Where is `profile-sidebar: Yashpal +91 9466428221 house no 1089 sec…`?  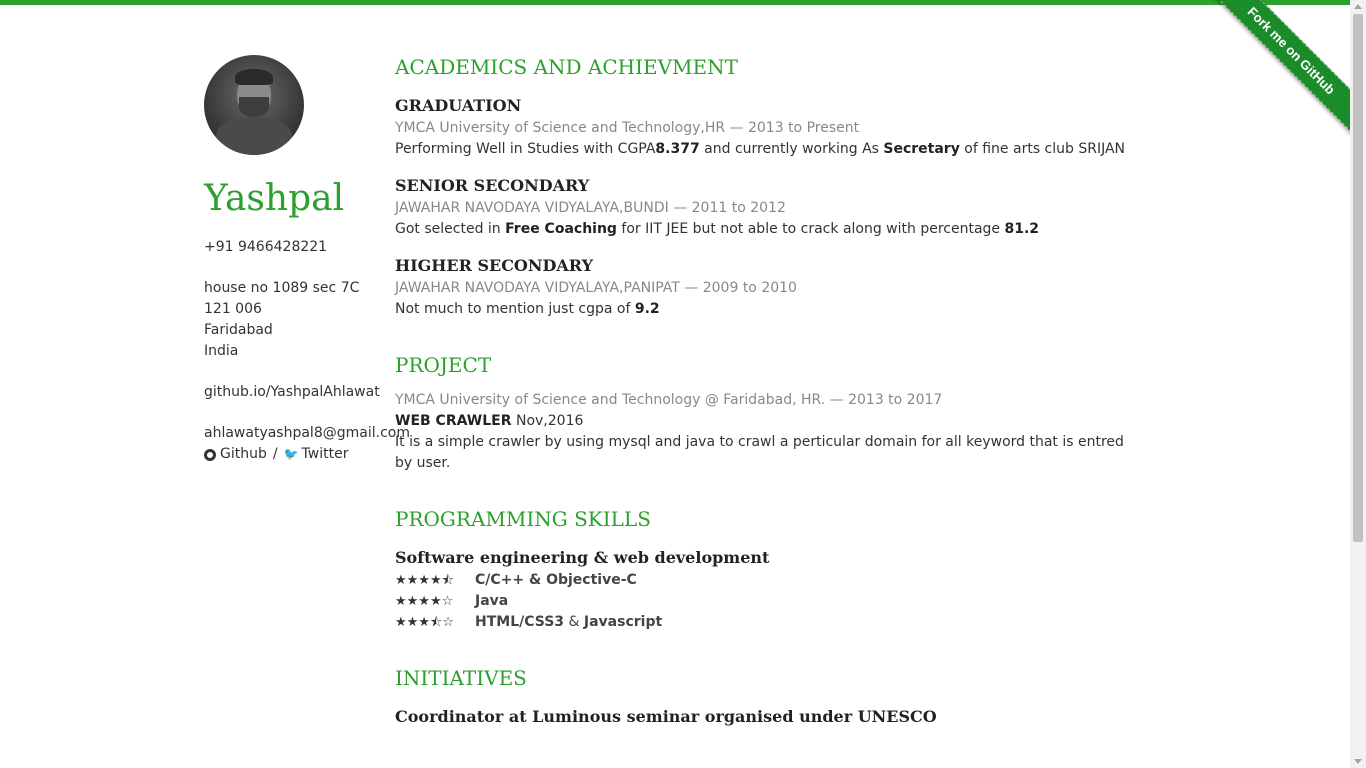 profile-sidebar: Yashpal +91 9466428221 house no 1089 sec… is located at coordinates (307, 260).